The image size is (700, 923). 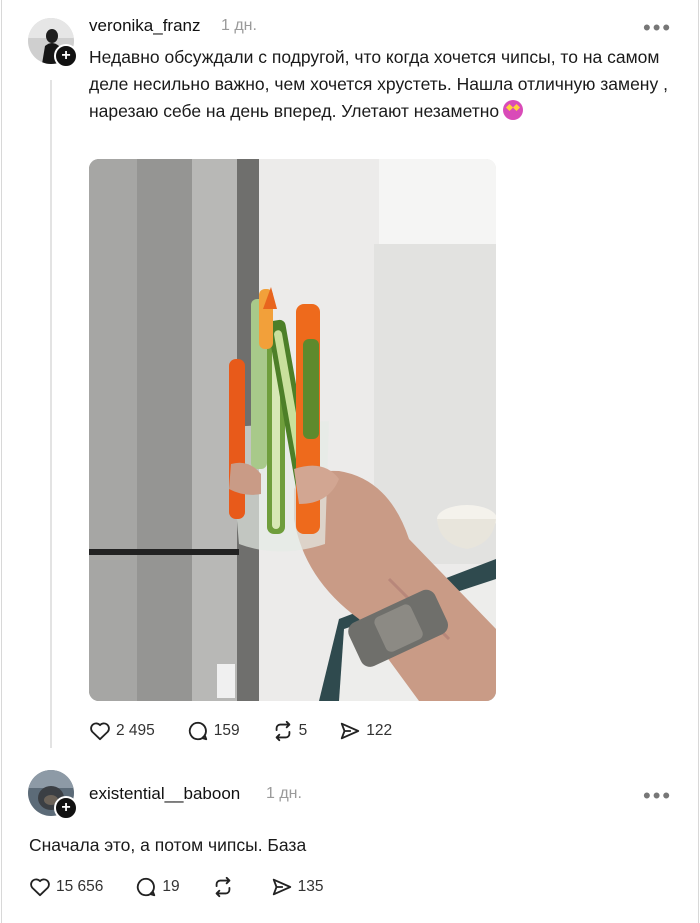 I want to click on reply-username: existential__baboon, so click(x=164, y=794).